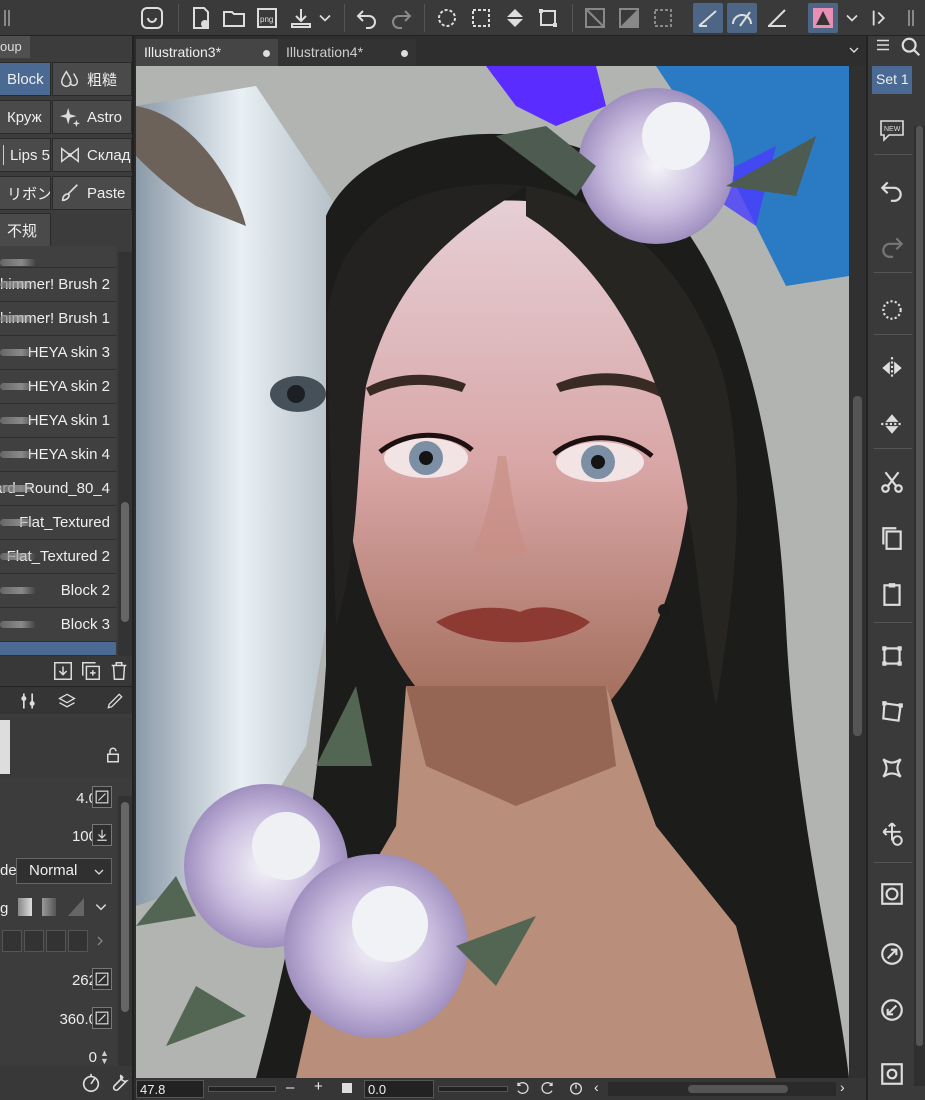  Describe the element at coordinates (892, 1074) in the screenshot. I see `settings-button` at that location.